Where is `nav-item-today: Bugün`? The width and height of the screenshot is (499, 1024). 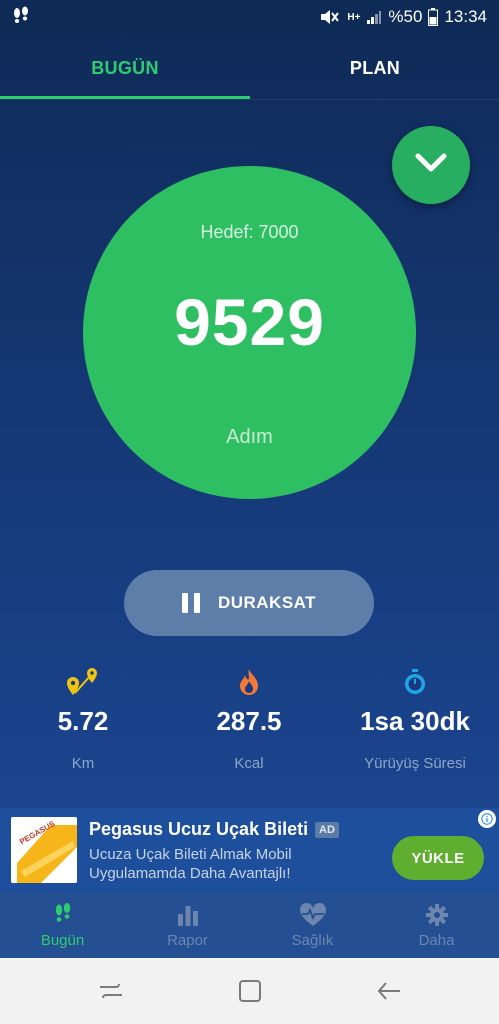 nav-item-today: Bugün is located at coordinates (62, 925).